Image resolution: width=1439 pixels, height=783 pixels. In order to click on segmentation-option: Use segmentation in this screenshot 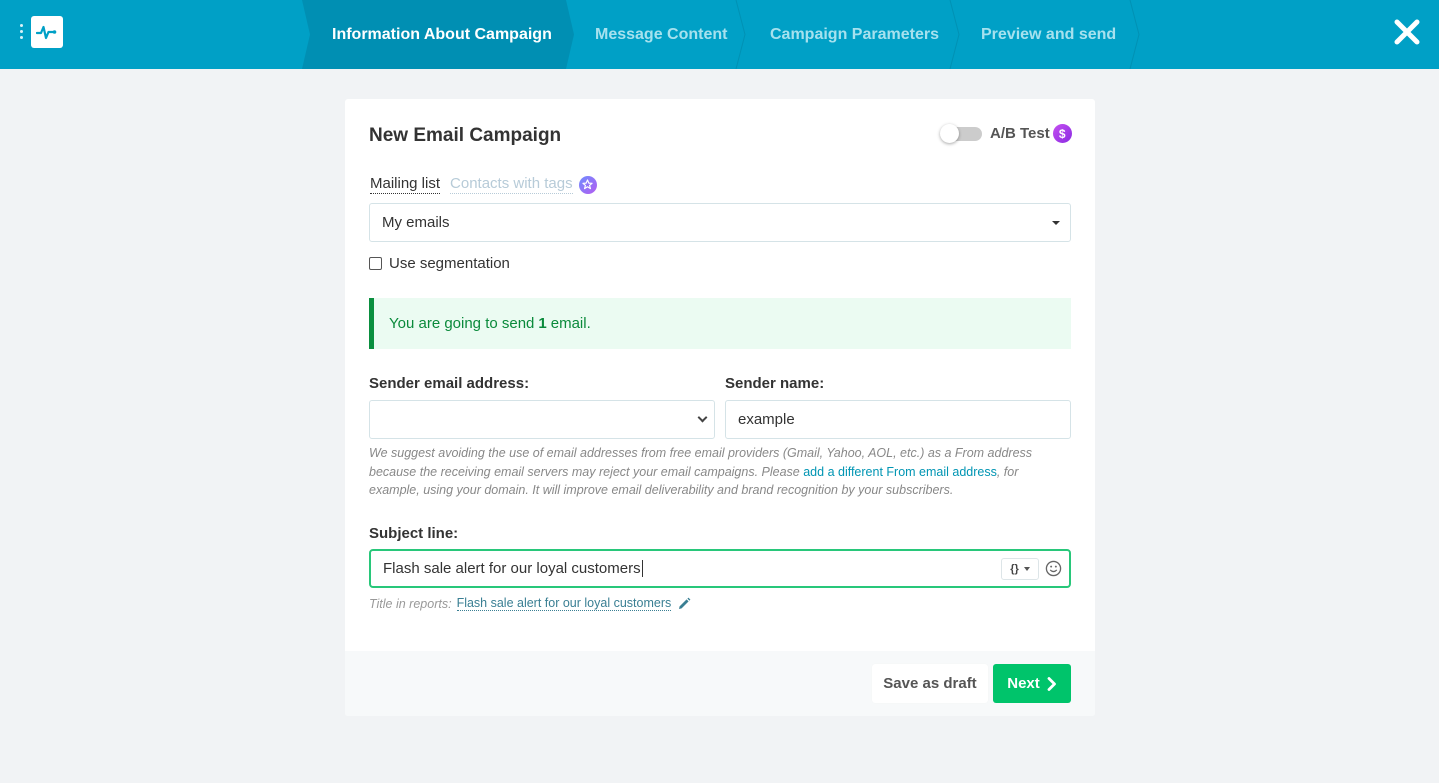, I will do `click(439, 263)`.